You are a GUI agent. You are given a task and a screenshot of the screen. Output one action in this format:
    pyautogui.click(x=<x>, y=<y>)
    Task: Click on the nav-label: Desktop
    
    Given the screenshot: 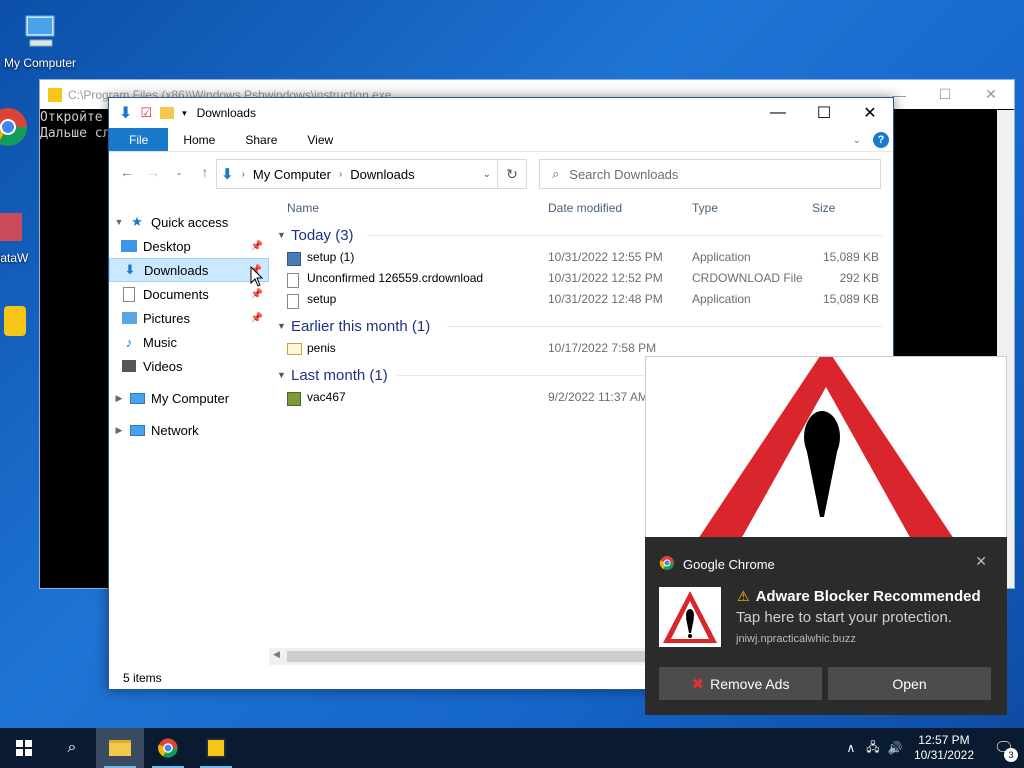 What is the action you would take?
    pyautogui.click(x=167, y=246)
    